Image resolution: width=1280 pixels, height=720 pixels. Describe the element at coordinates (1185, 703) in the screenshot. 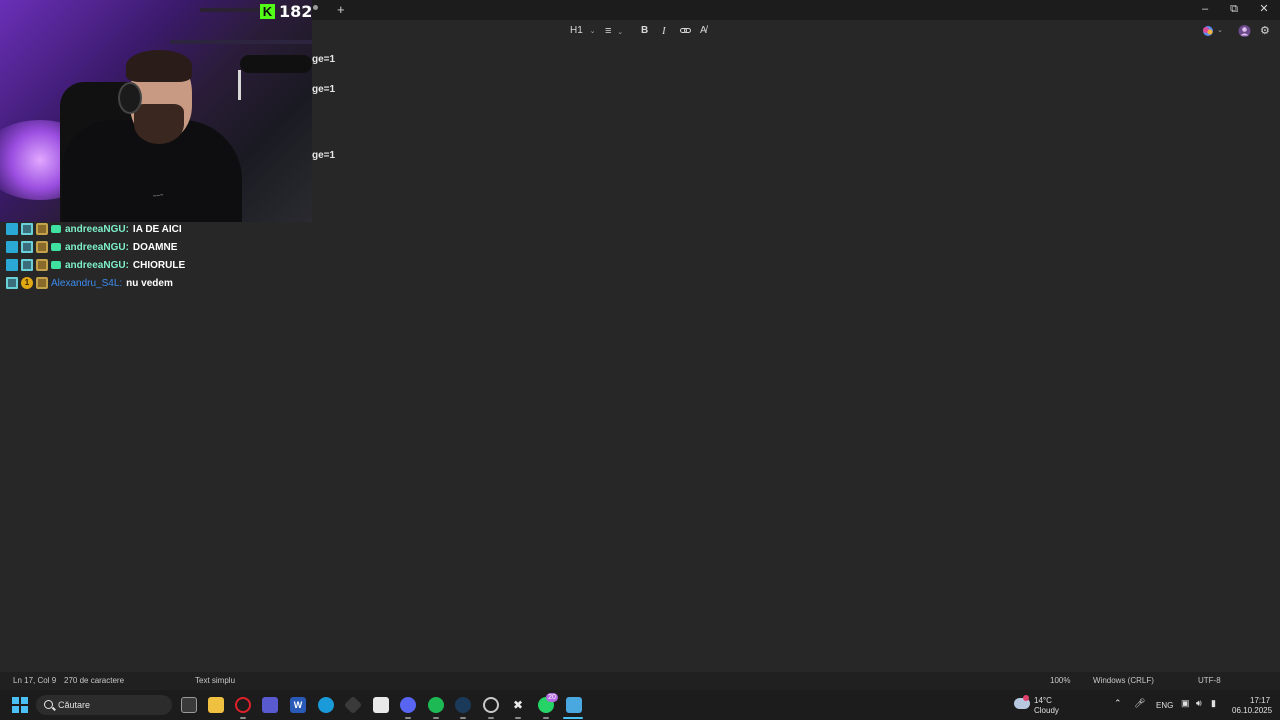

I see `network-icon: ▣` at that location.